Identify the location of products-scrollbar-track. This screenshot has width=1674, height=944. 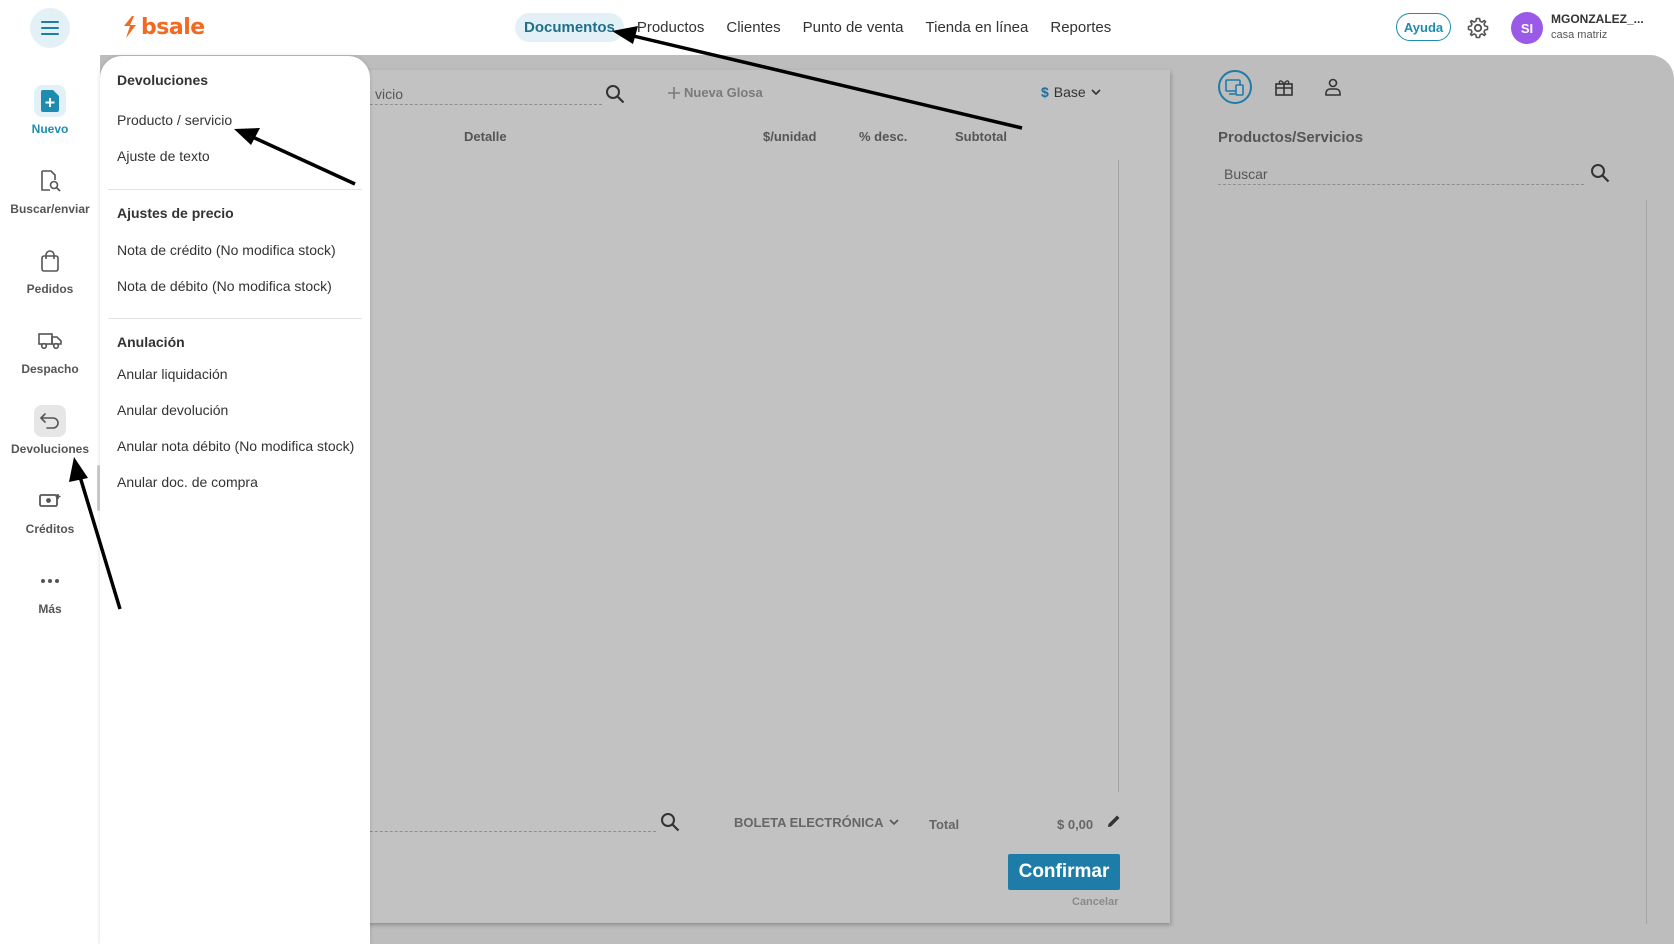
(1646, 562).